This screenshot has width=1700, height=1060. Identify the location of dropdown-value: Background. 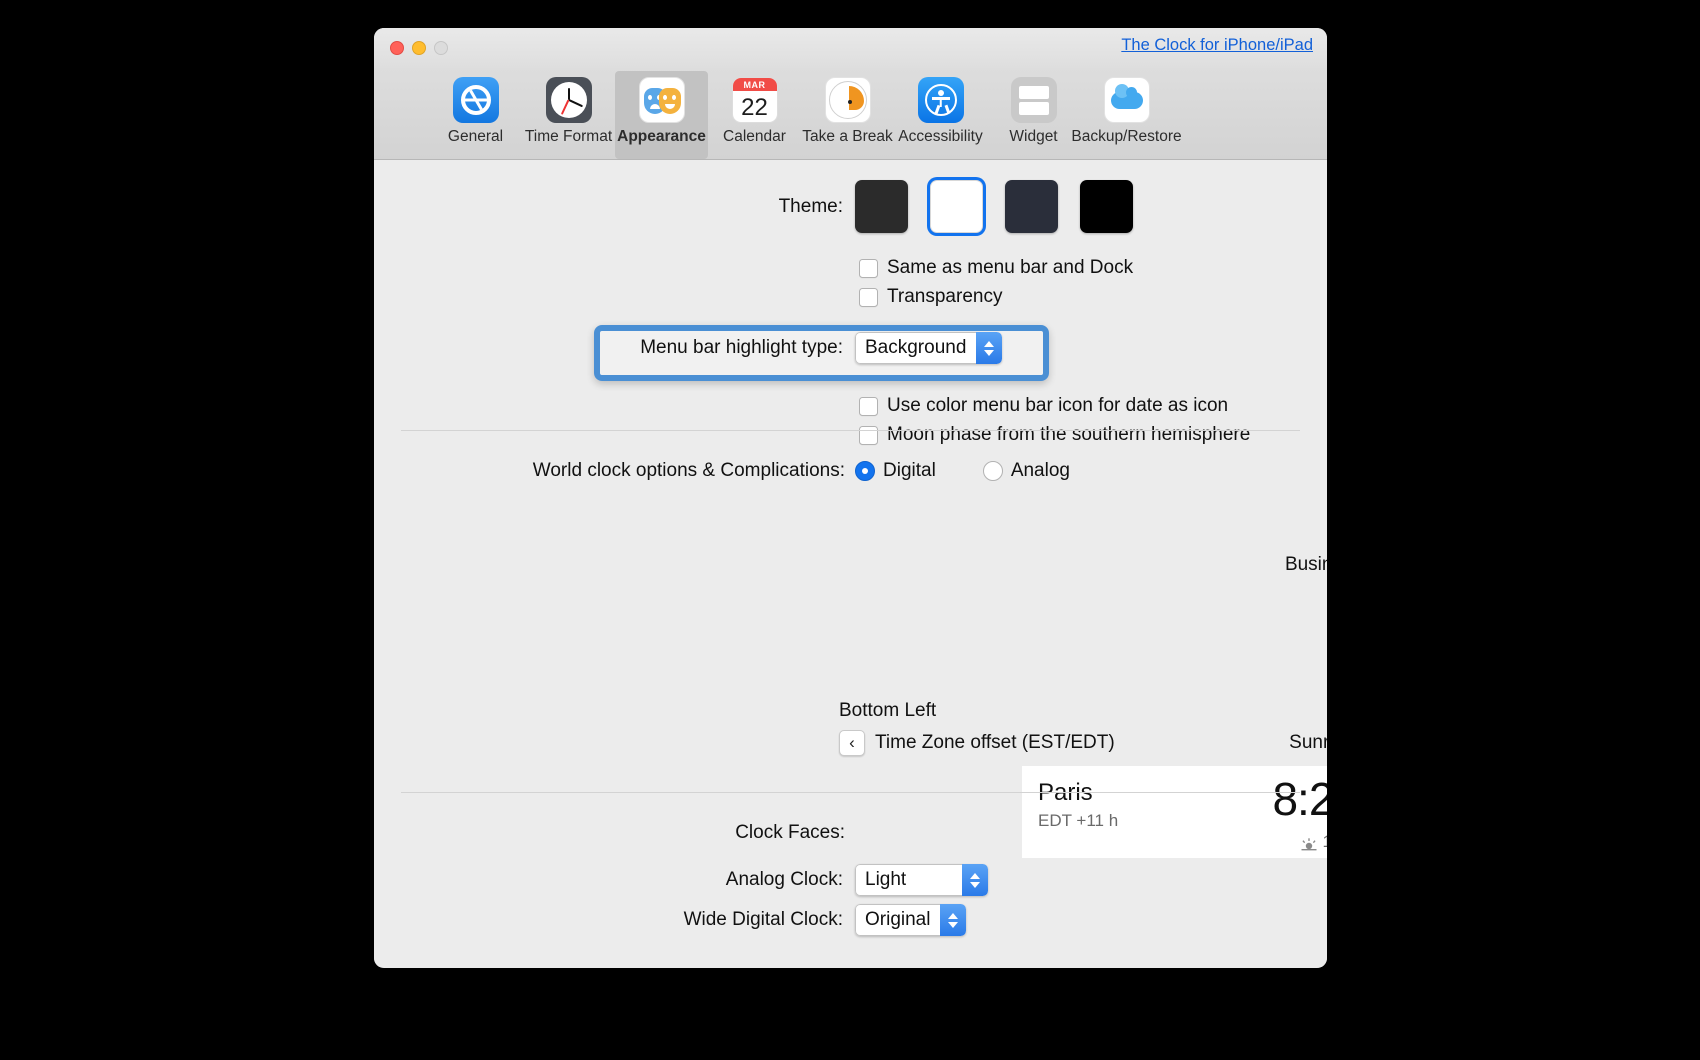
(916, 348).